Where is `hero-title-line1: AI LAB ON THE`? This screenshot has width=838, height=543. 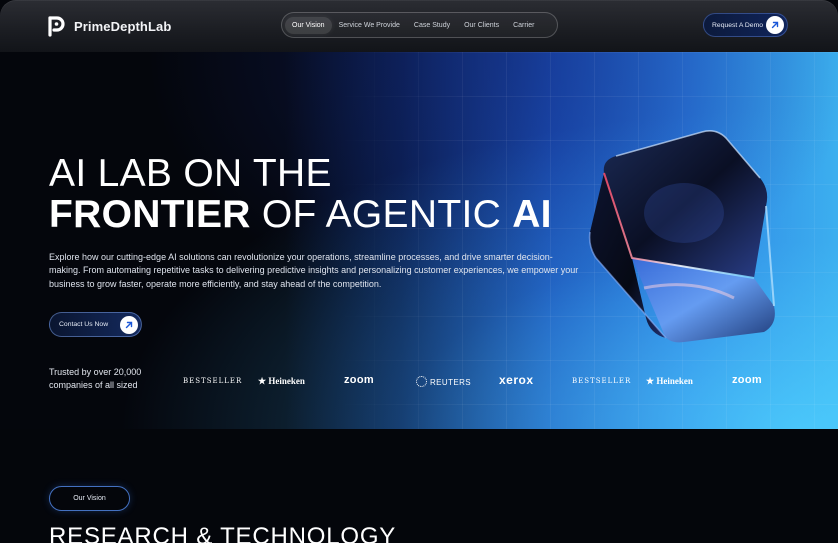 hero-title-line1: AI LAB ON THE is located at coordinates (190, 173).